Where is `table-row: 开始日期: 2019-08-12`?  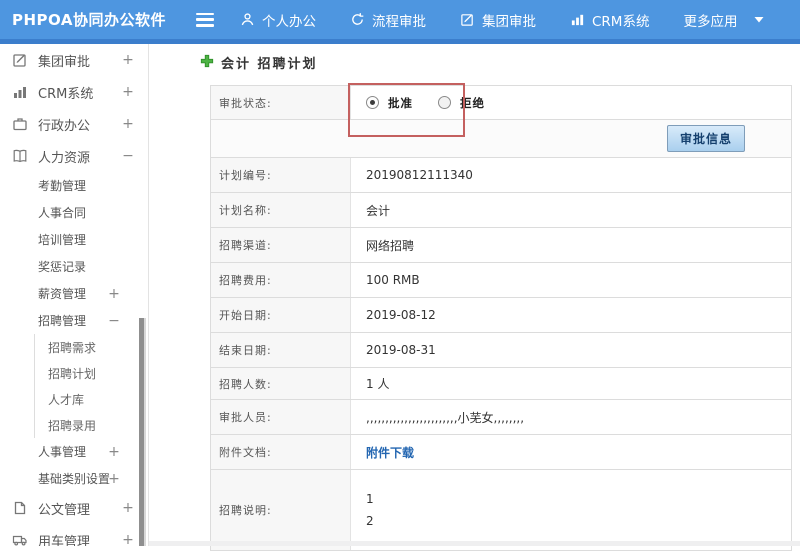 table-row: 开始日期: 2019-08-12 is located at coordinates (501, 315).